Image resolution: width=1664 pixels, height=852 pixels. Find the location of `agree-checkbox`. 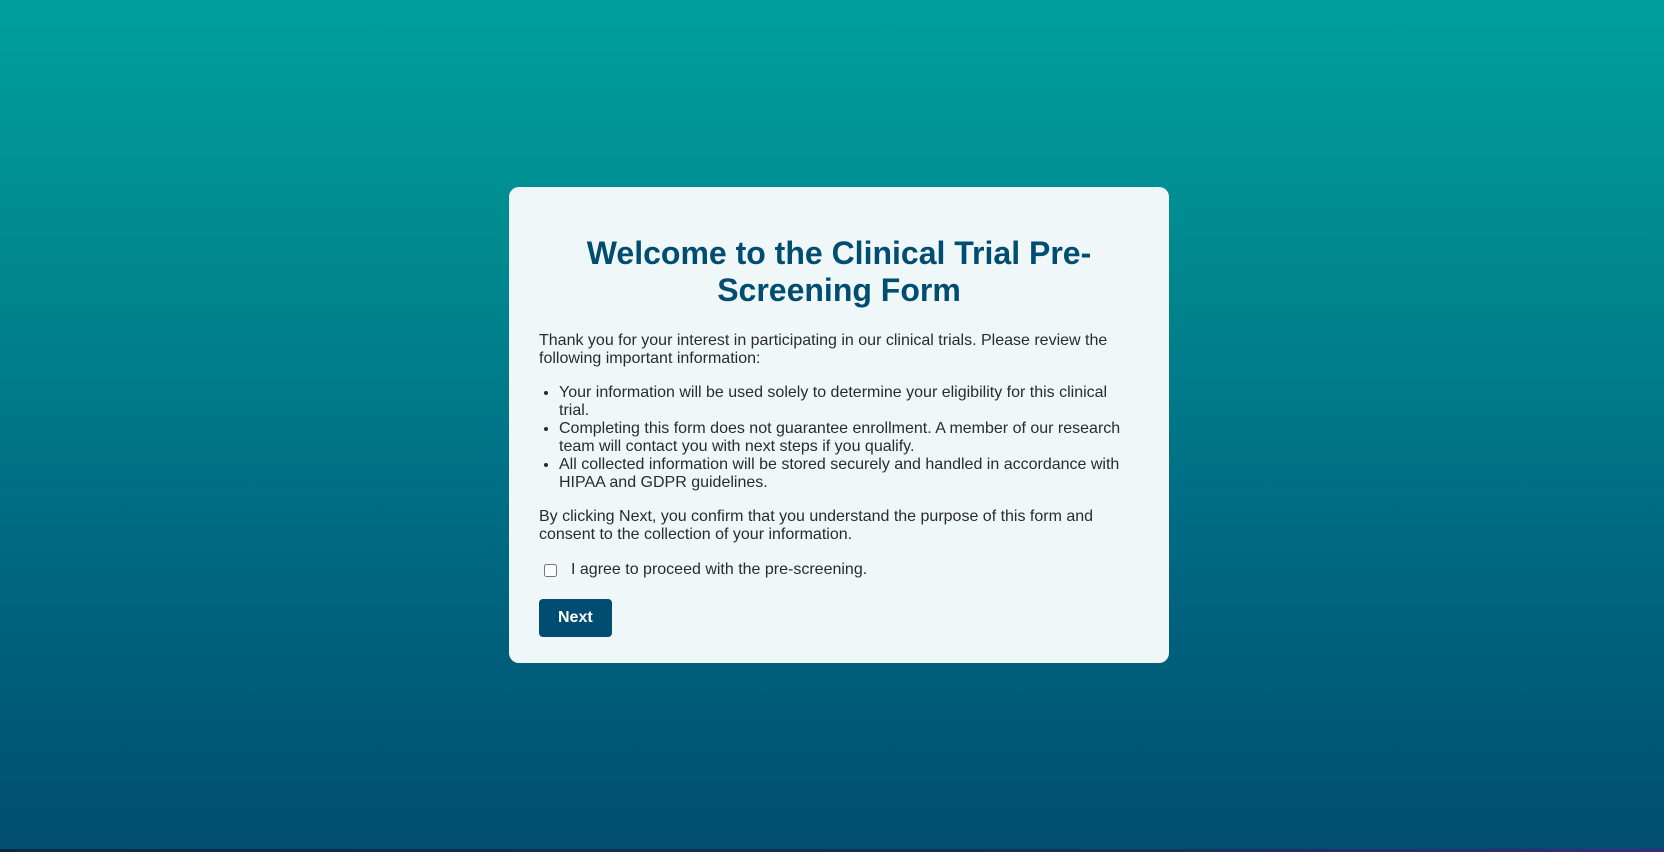

agree-checkbox is located at coordinates (550, 570).